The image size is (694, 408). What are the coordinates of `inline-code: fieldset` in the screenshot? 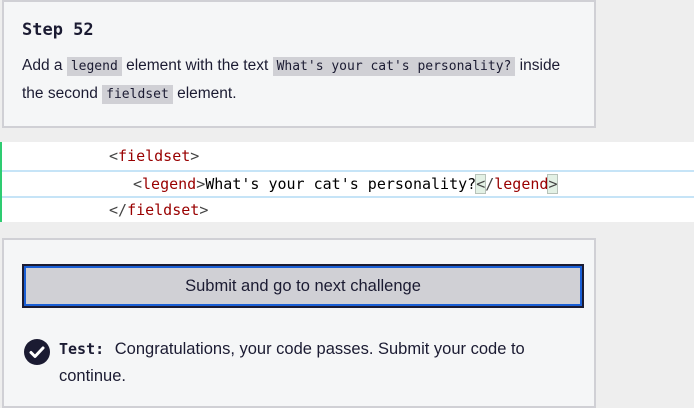 It's located at (137, 94).